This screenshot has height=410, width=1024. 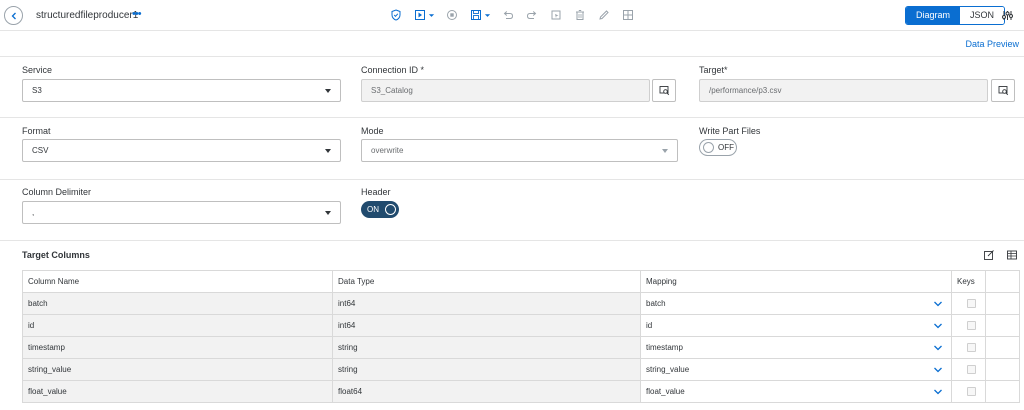 What do you see at coordinates (505, 90) in the screenshot?
I see `connection-id-field: S3_Catalog` at bounding box center [505, 90].